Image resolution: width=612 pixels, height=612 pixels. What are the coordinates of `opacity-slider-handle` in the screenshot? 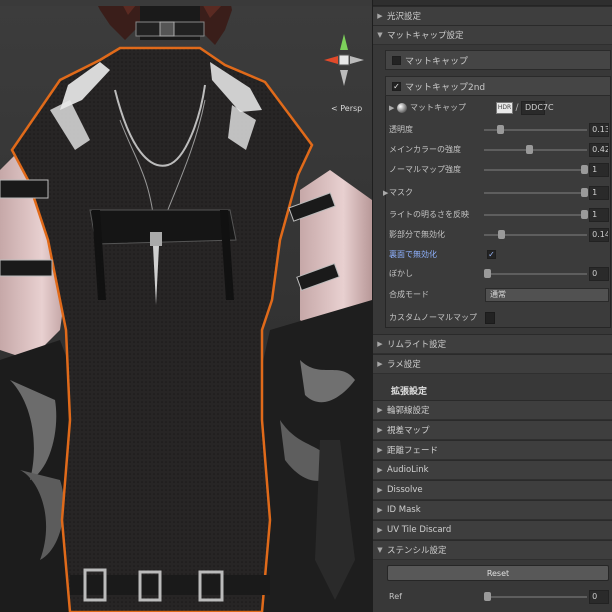 It's located at (500, 129).